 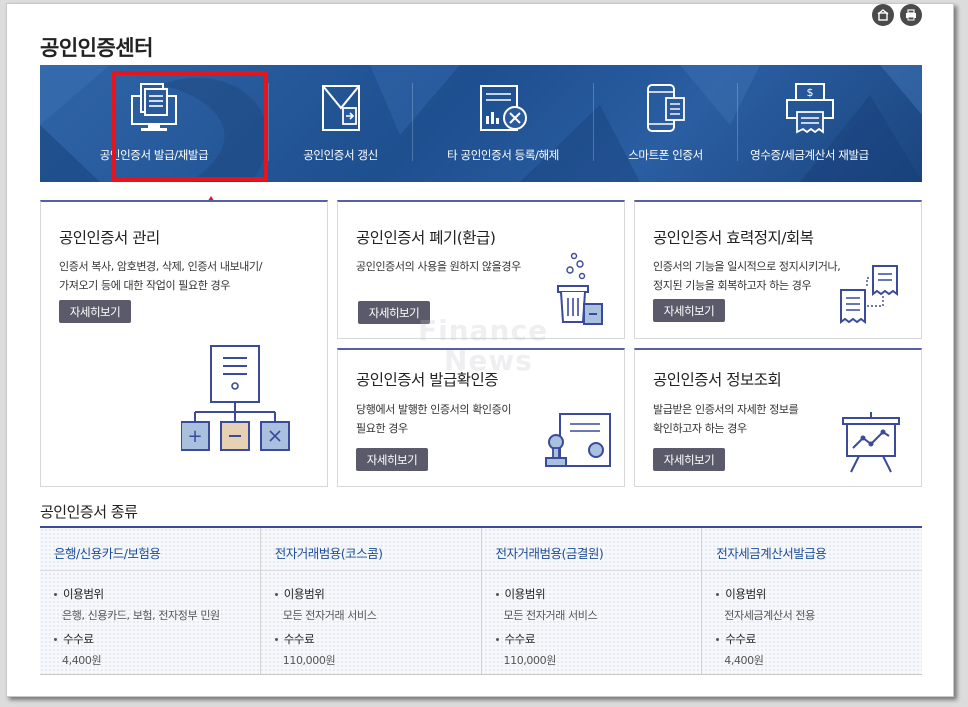 What do you see at coordinates (382, 428) in the screenshot?
I see `card-desc-line: 필요한 경우` at bounding box center [382, 428].